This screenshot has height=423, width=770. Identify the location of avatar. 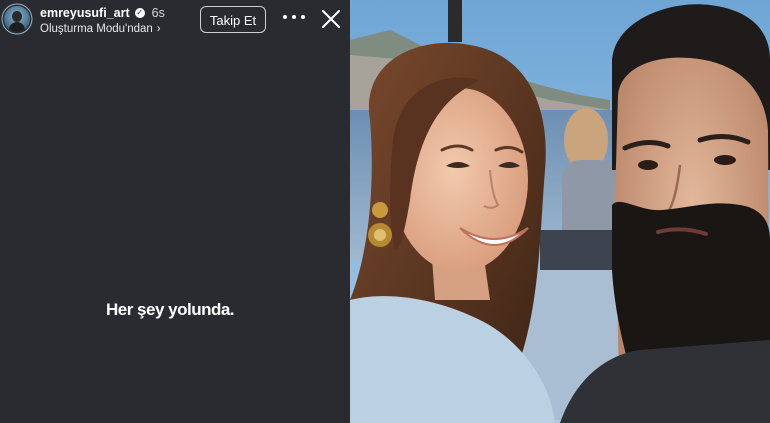
(17, 19).